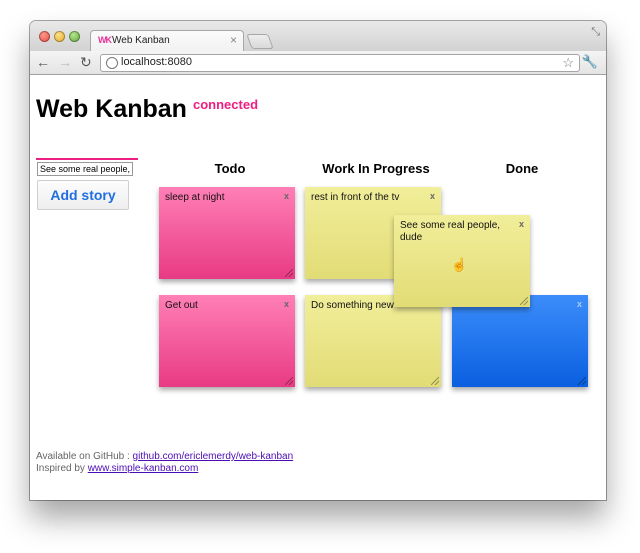 This screenshot has width=640, height=553. I want to click on reload-icon: ↻, so click(86, 62).